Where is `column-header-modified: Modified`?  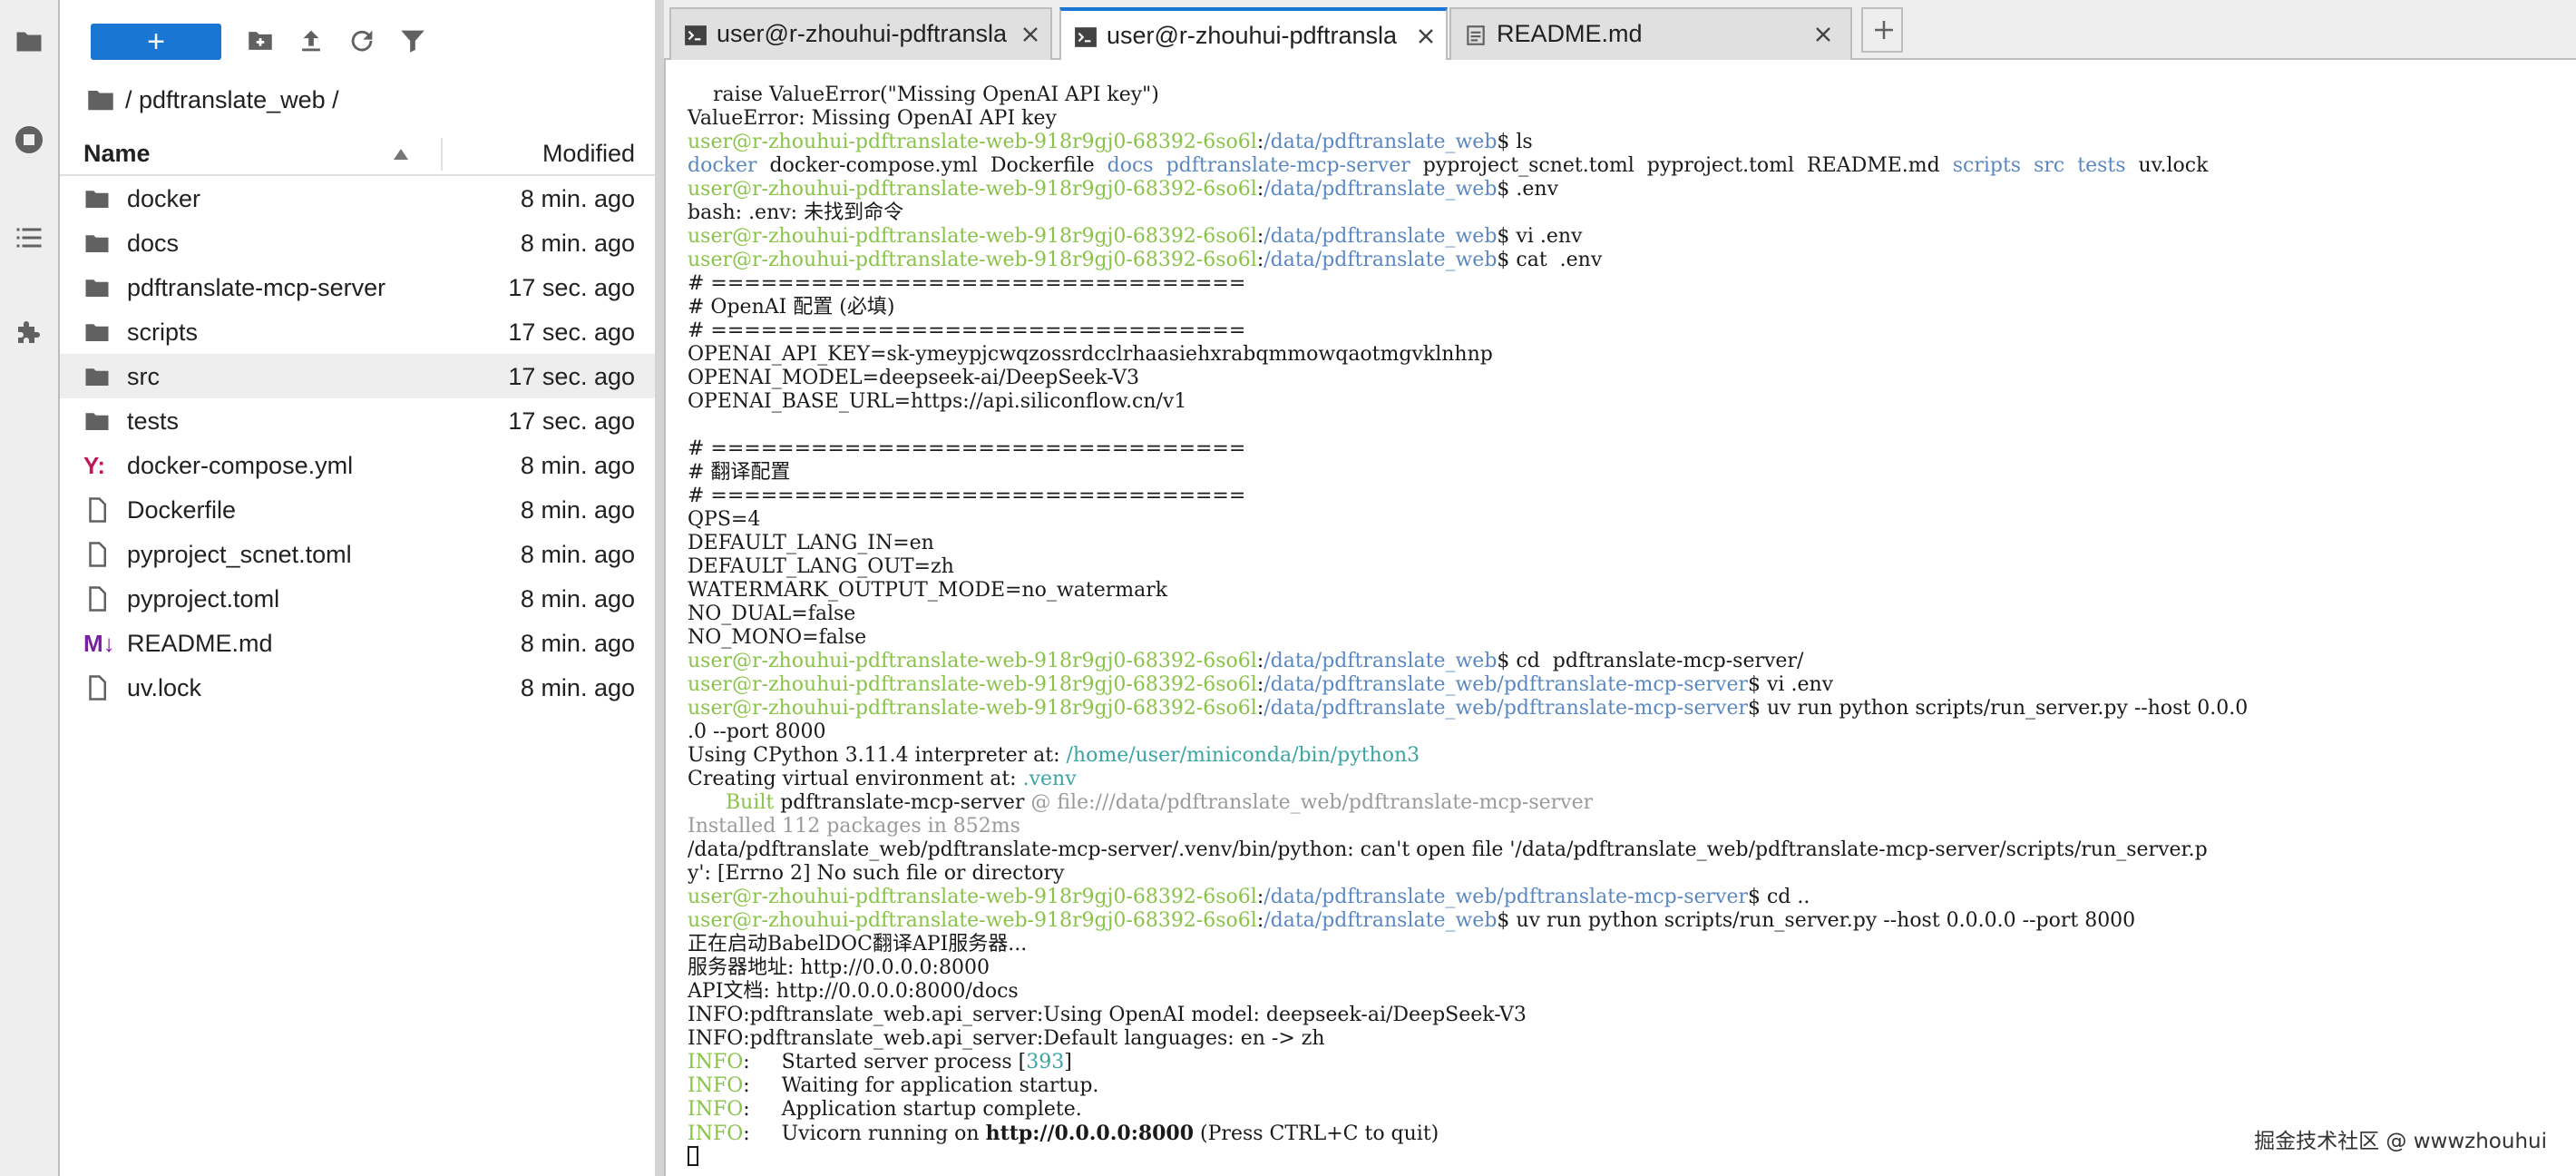
column-header-modified: Modified is located at coordinates (588, 154).